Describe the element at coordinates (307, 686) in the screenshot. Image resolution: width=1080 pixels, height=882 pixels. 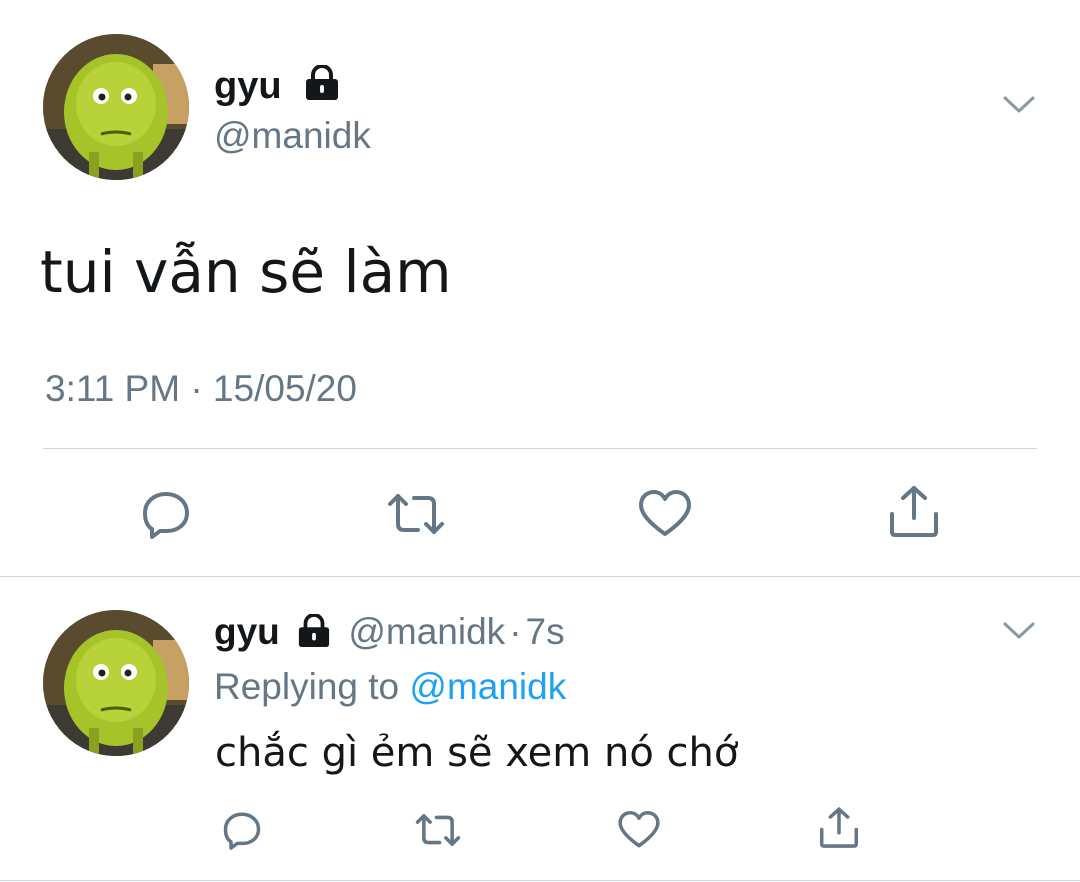
I see `replying-prefix: Replying to` at that location.